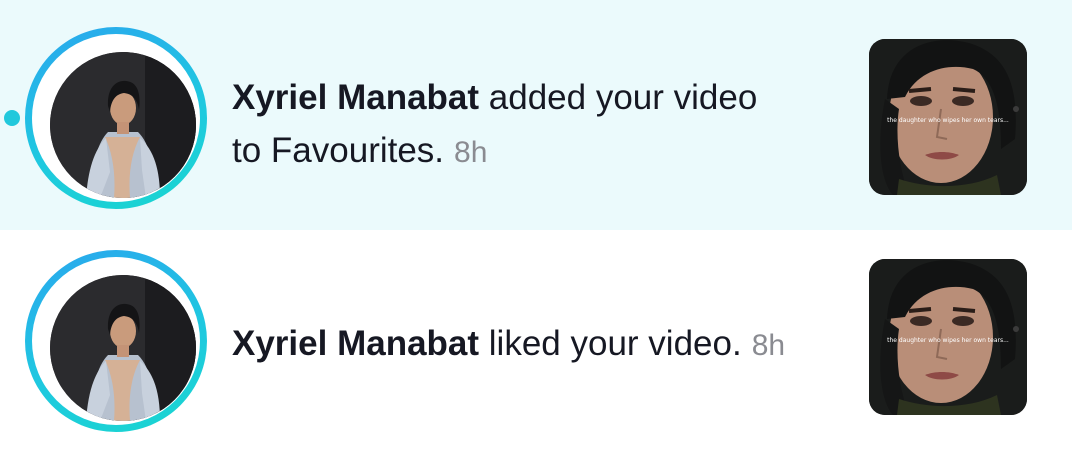 The width and height of the screenshot is (1072, 449). I want to click on notification-action-continued: to Favourites., so click(338, 150).